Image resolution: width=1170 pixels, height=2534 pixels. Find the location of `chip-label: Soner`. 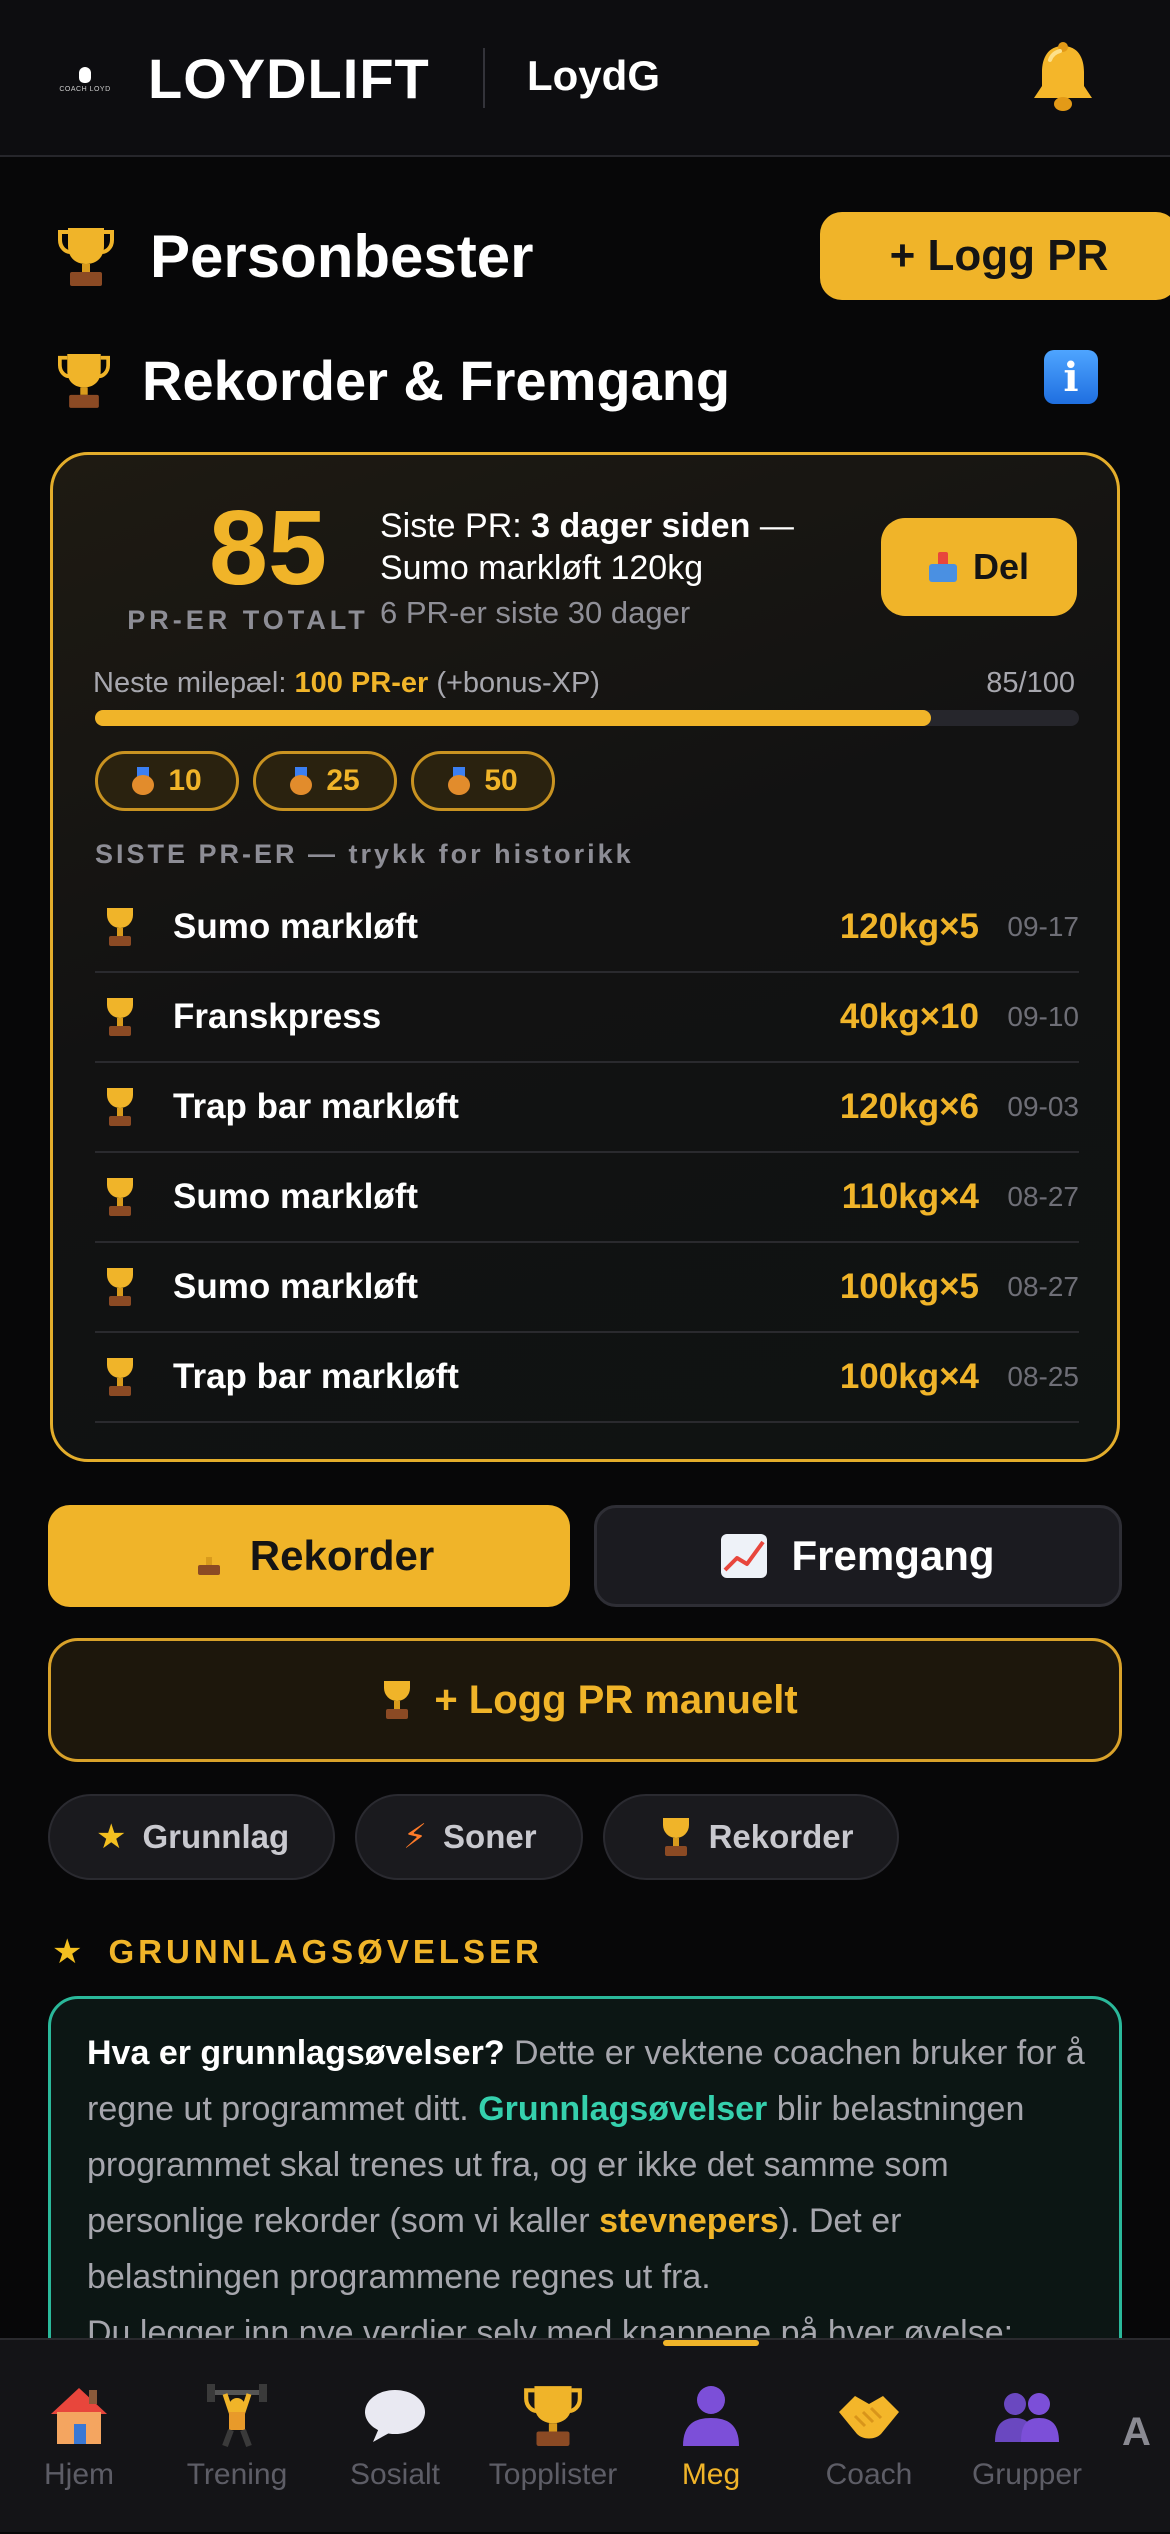

chip-label: Soner is located at coordinates (490, 1836).